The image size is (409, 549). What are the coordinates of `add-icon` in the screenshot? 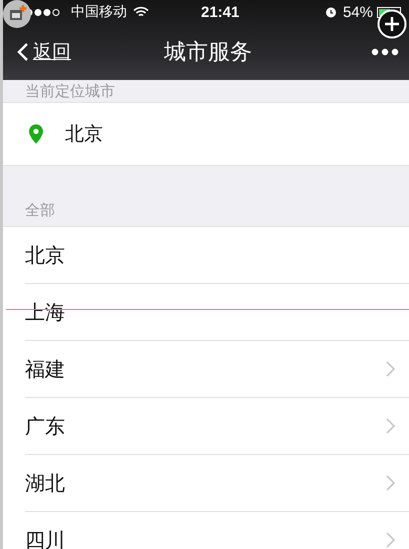 It's located at (392, 24).